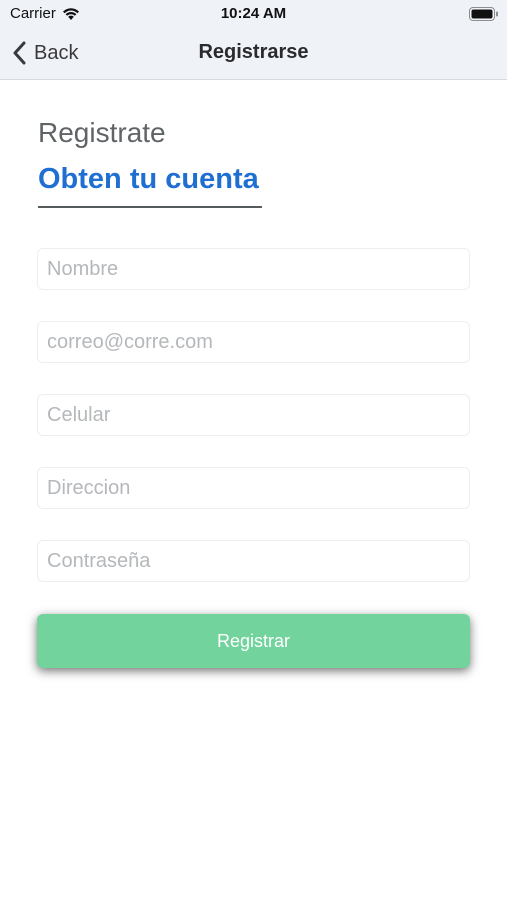 Image resolution: width=507 pixels, height=900 pixels. What do you see at coordinates (253, 561) in the screenshot?
I see `password-field` at bounding box center [253, 561].